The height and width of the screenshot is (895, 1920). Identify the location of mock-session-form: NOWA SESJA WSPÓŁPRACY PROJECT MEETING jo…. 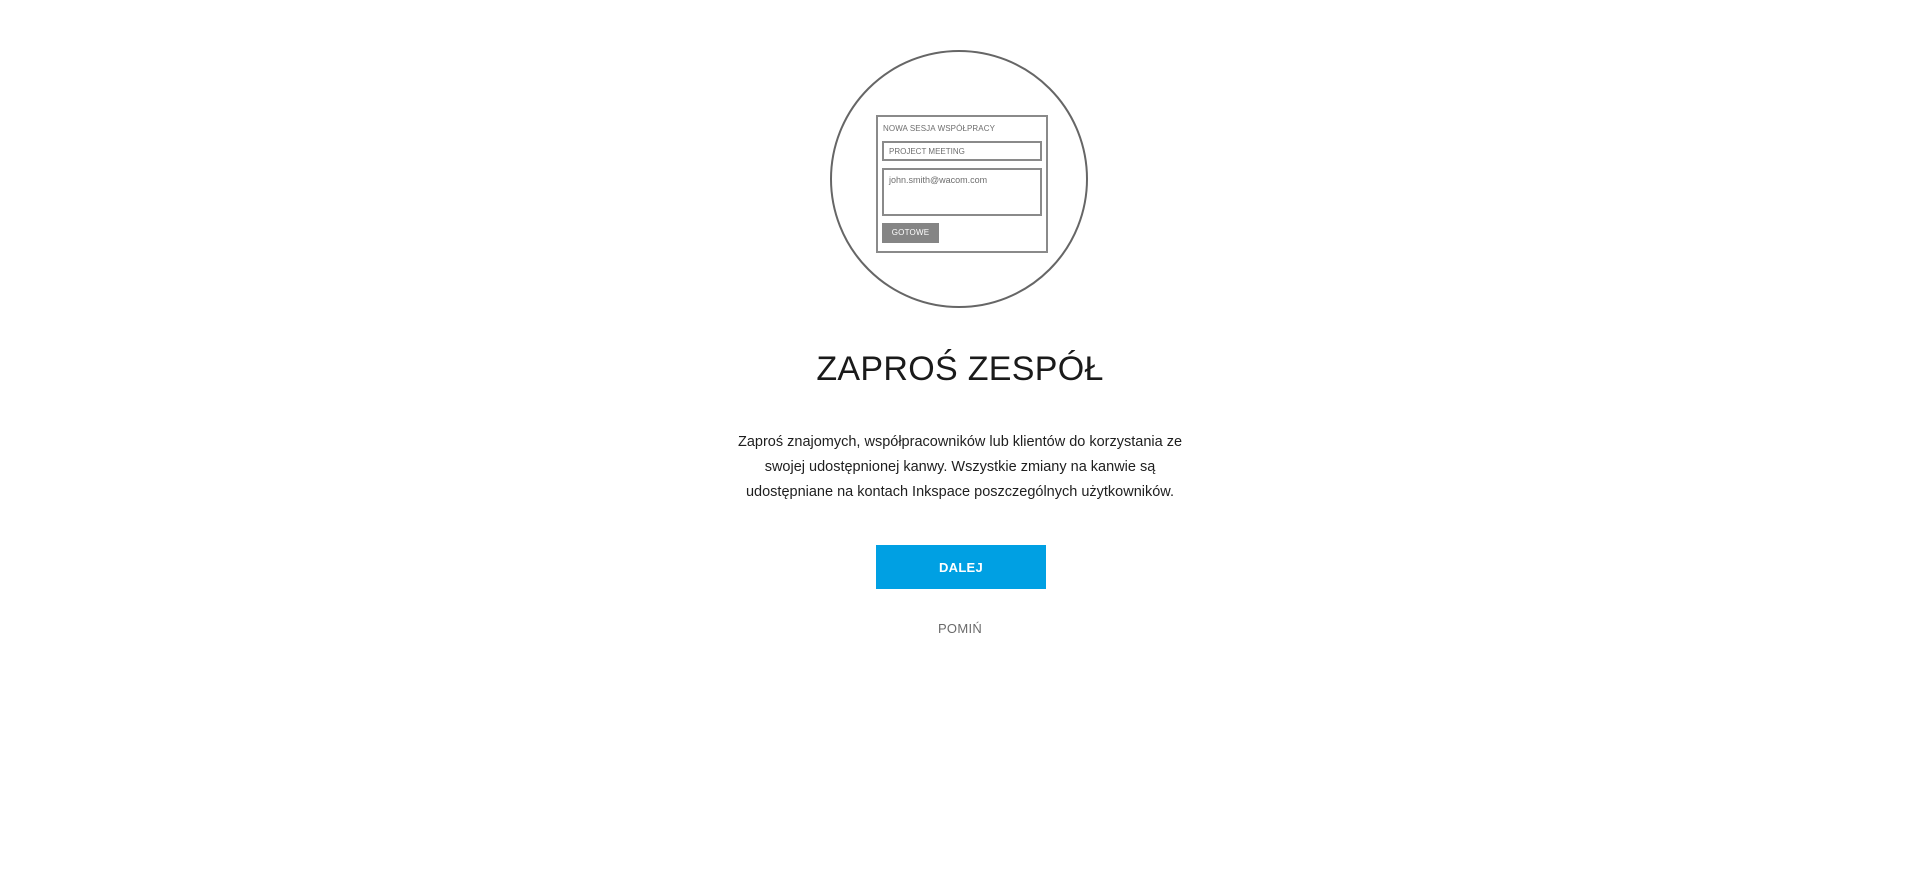
(962, 184).